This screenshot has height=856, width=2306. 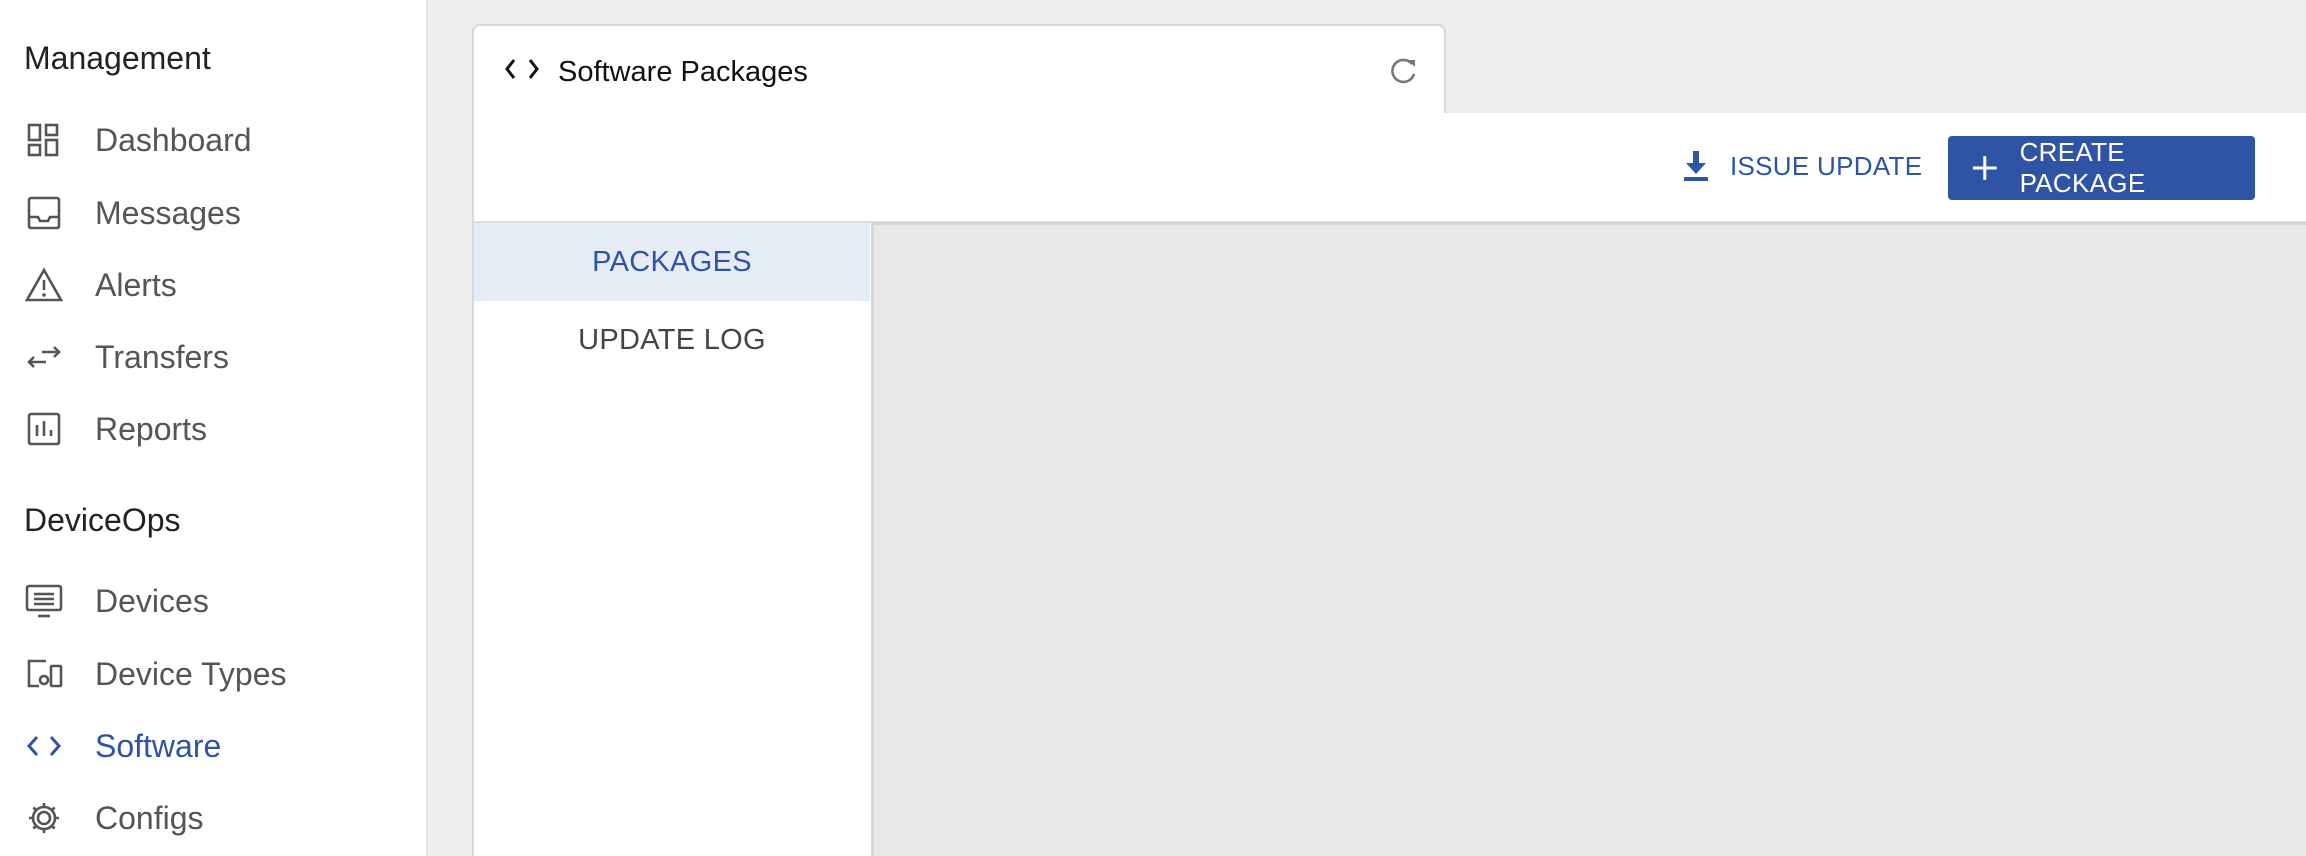 I want to click on plus-icon, so click(x=1984, y=168).